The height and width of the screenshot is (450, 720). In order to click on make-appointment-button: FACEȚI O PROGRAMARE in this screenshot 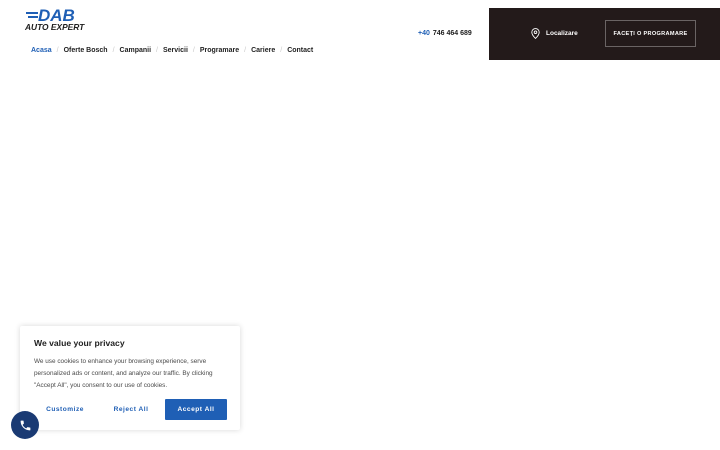, I will do `click(650, 33)`.